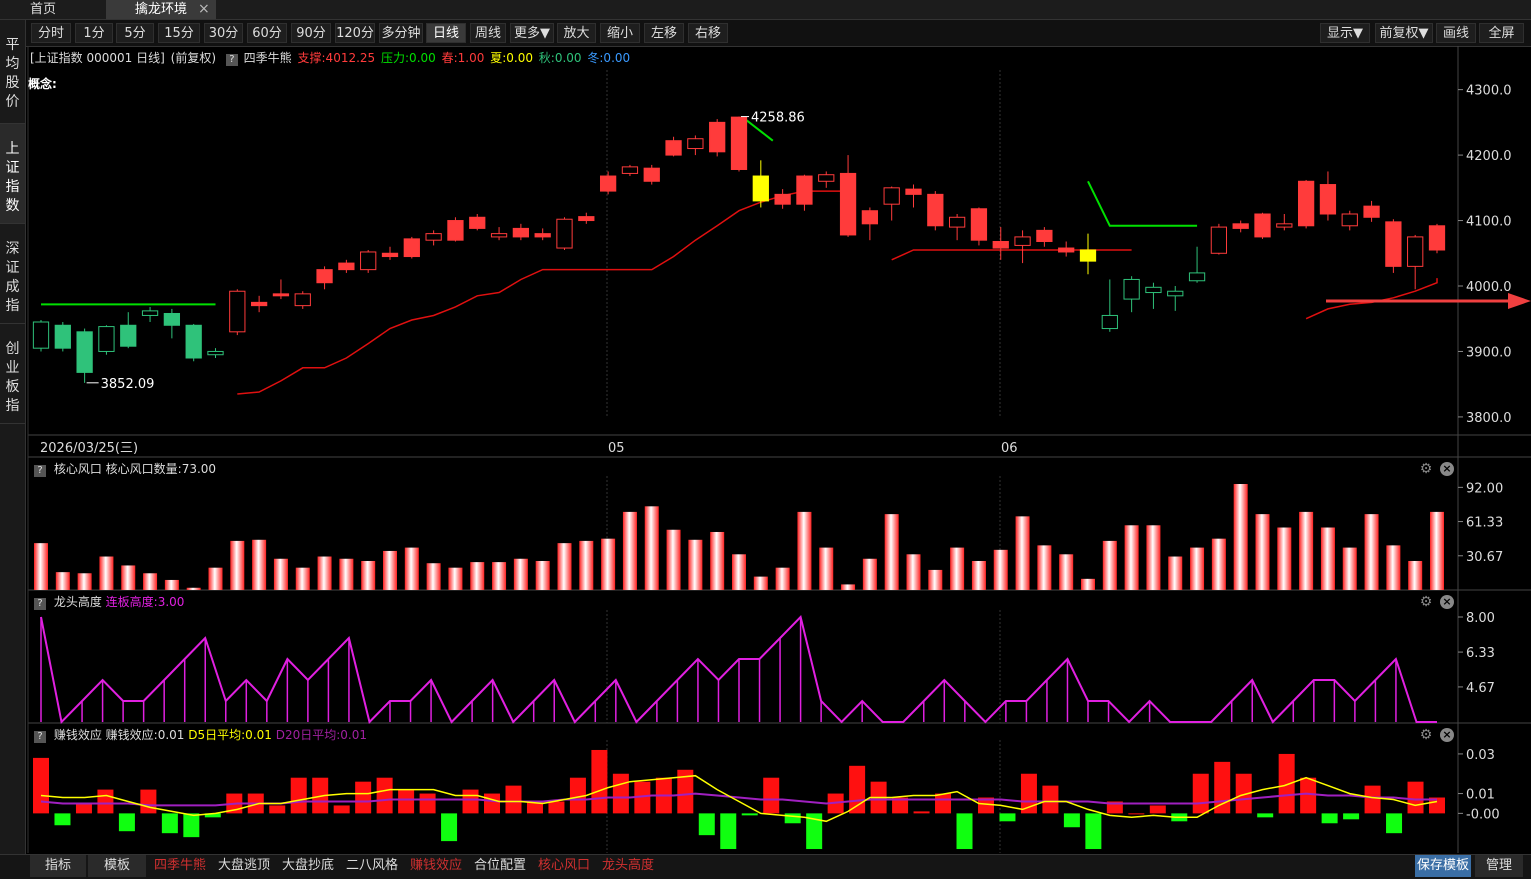 This screenshot has width=1531, height=879. Describe the element at coordinates (1489, 91) in the screenshot. I see `y-tick-label: 4300.0` at that location.